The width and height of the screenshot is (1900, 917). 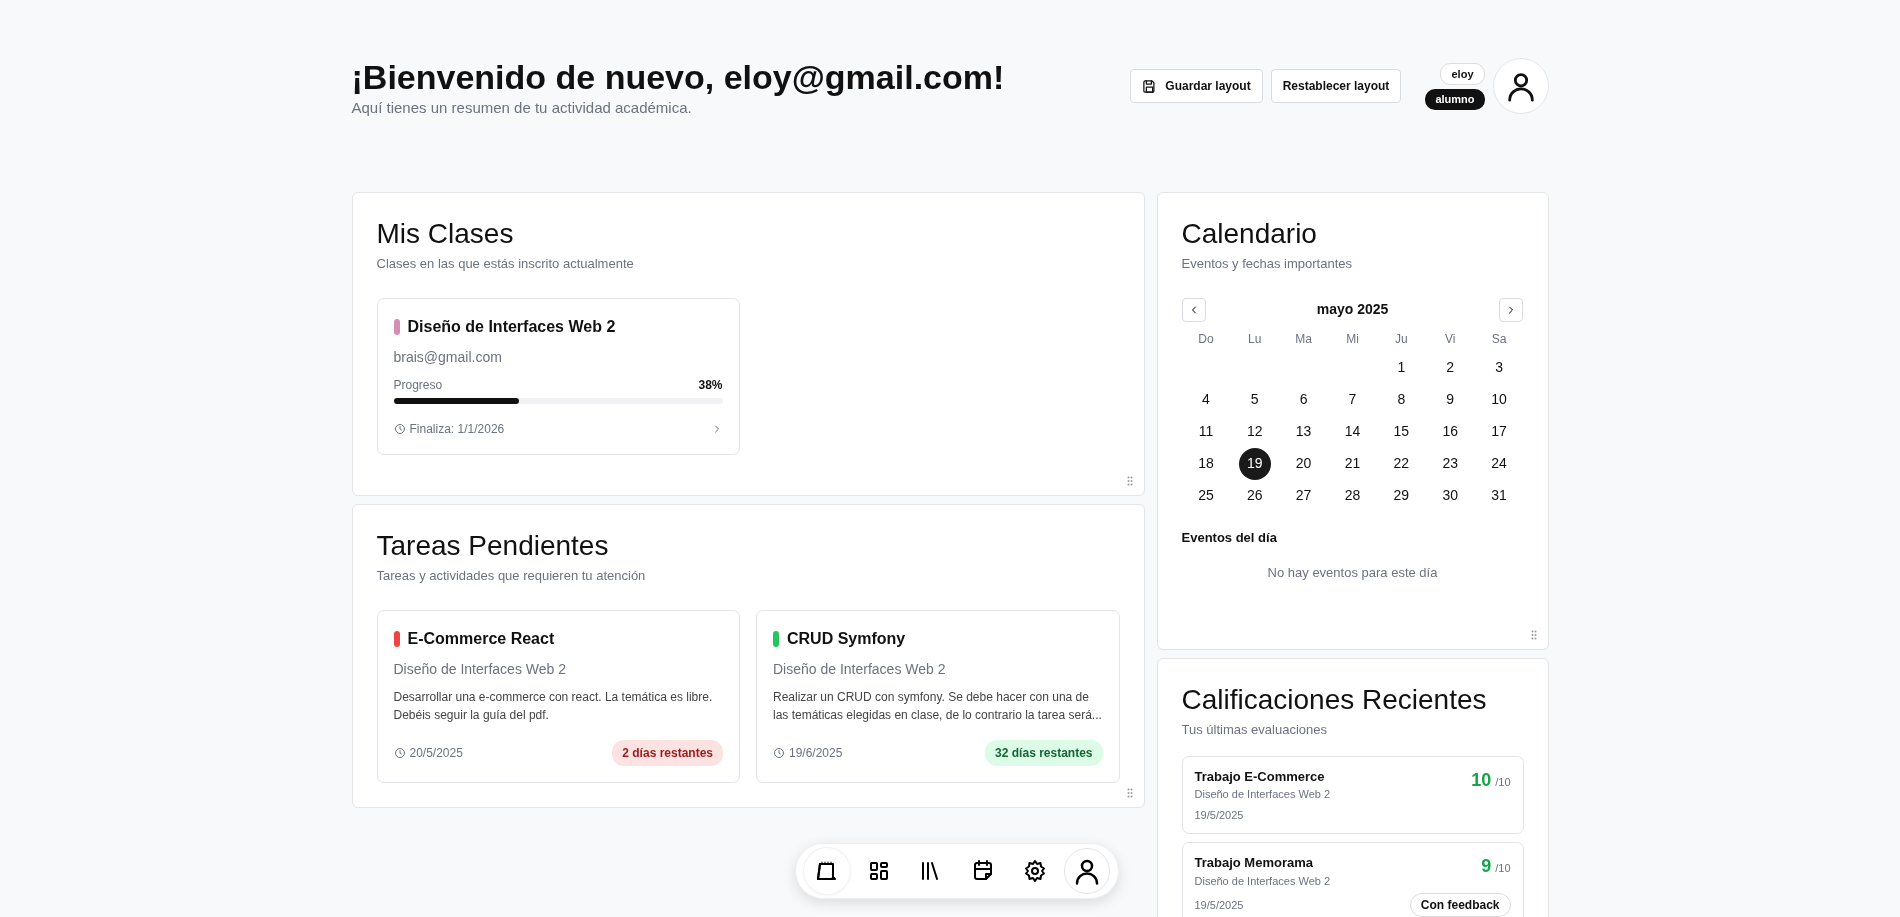 I want to click on page-title: ¡Bienvenido de nuevo, eloy@gmail.com!, so click(x=678, y=78).